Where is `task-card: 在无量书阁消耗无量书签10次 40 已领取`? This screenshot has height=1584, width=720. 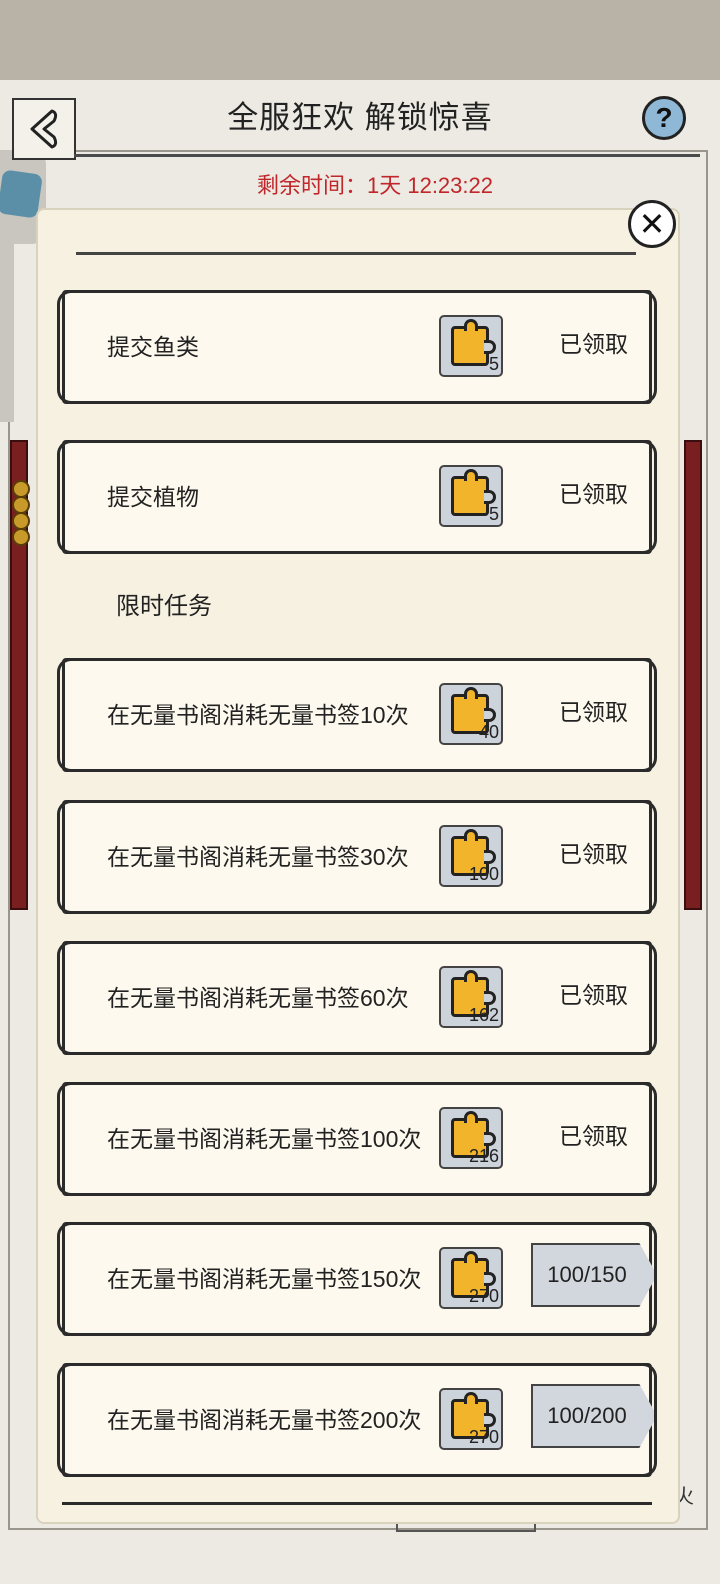
task-card: 在无量书阁消耗无量书签10次 40 已领取 is located at coordinates (357, 715).